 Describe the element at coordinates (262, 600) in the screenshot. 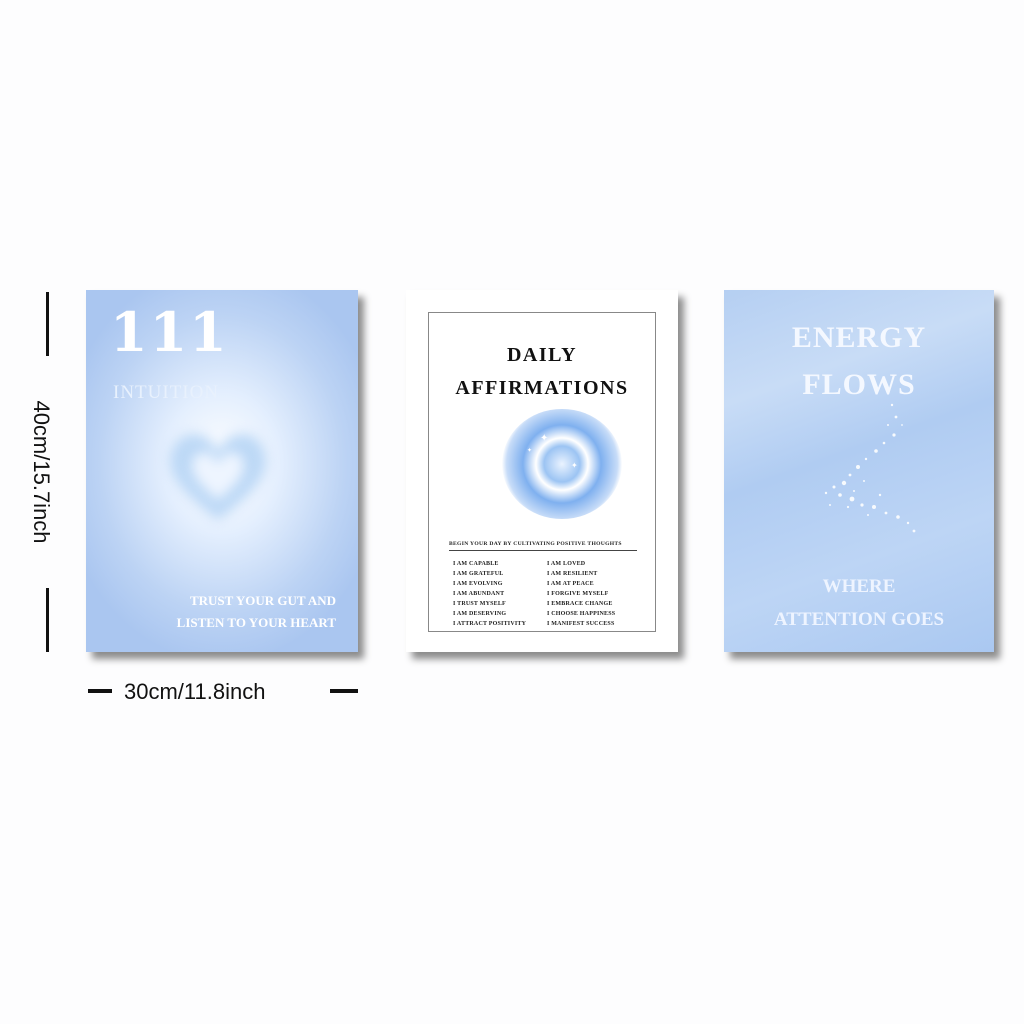

I see `message-line-1: TRUST YOUR GUT AND` at that location.